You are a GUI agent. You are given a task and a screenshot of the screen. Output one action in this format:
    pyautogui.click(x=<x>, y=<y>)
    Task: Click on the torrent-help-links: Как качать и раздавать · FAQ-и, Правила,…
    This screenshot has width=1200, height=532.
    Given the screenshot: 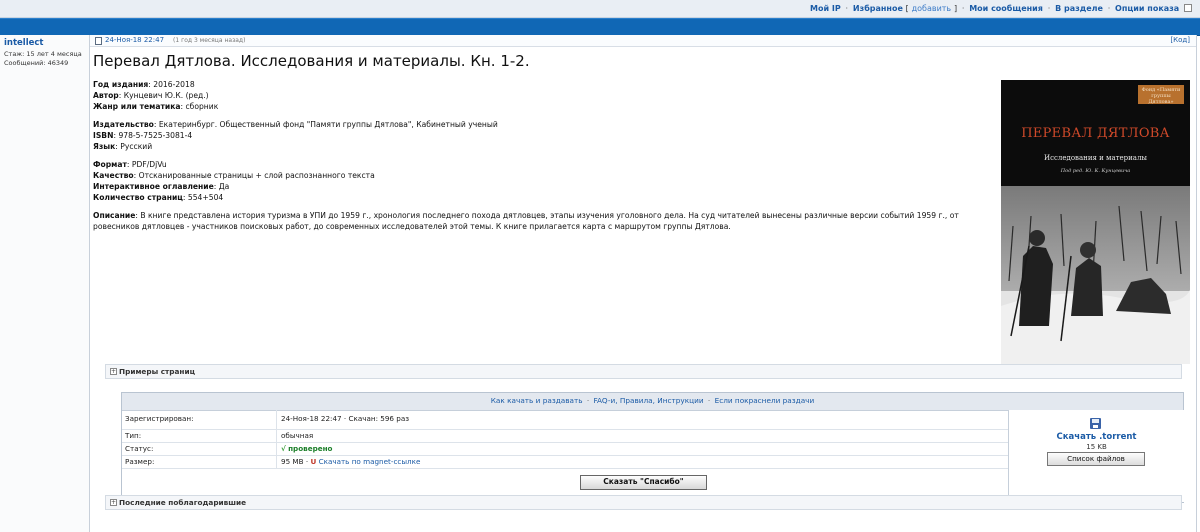 What is the action you would take?
    pyautogui.click(x=652, y=402)
    